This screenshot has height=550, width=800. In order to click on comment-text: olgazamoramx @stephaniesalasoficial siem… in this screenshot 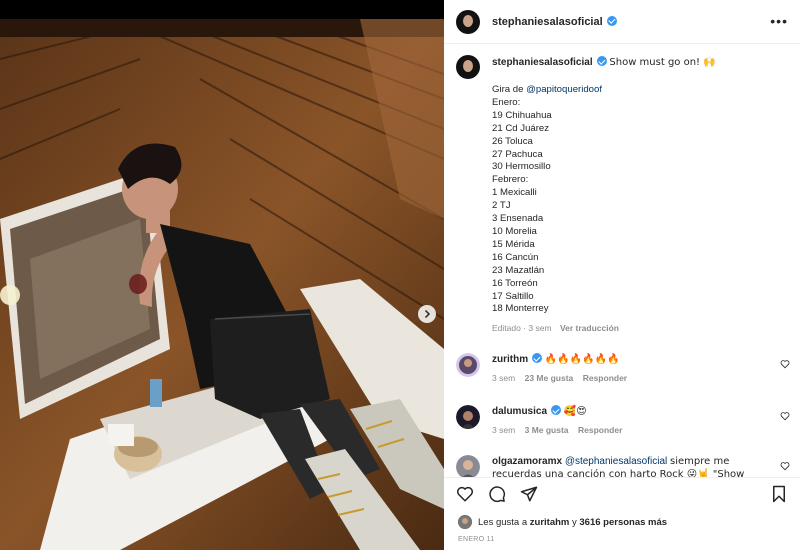, I will do `click(639, 466)`.